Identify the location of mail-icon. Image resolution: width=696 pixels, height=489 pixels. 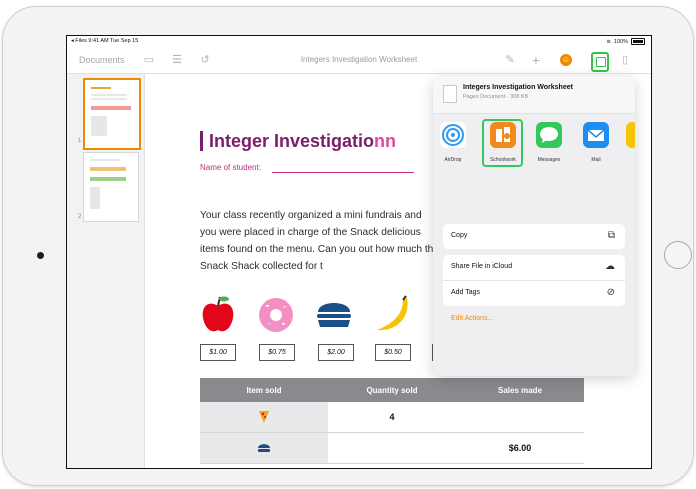
(596, 135).